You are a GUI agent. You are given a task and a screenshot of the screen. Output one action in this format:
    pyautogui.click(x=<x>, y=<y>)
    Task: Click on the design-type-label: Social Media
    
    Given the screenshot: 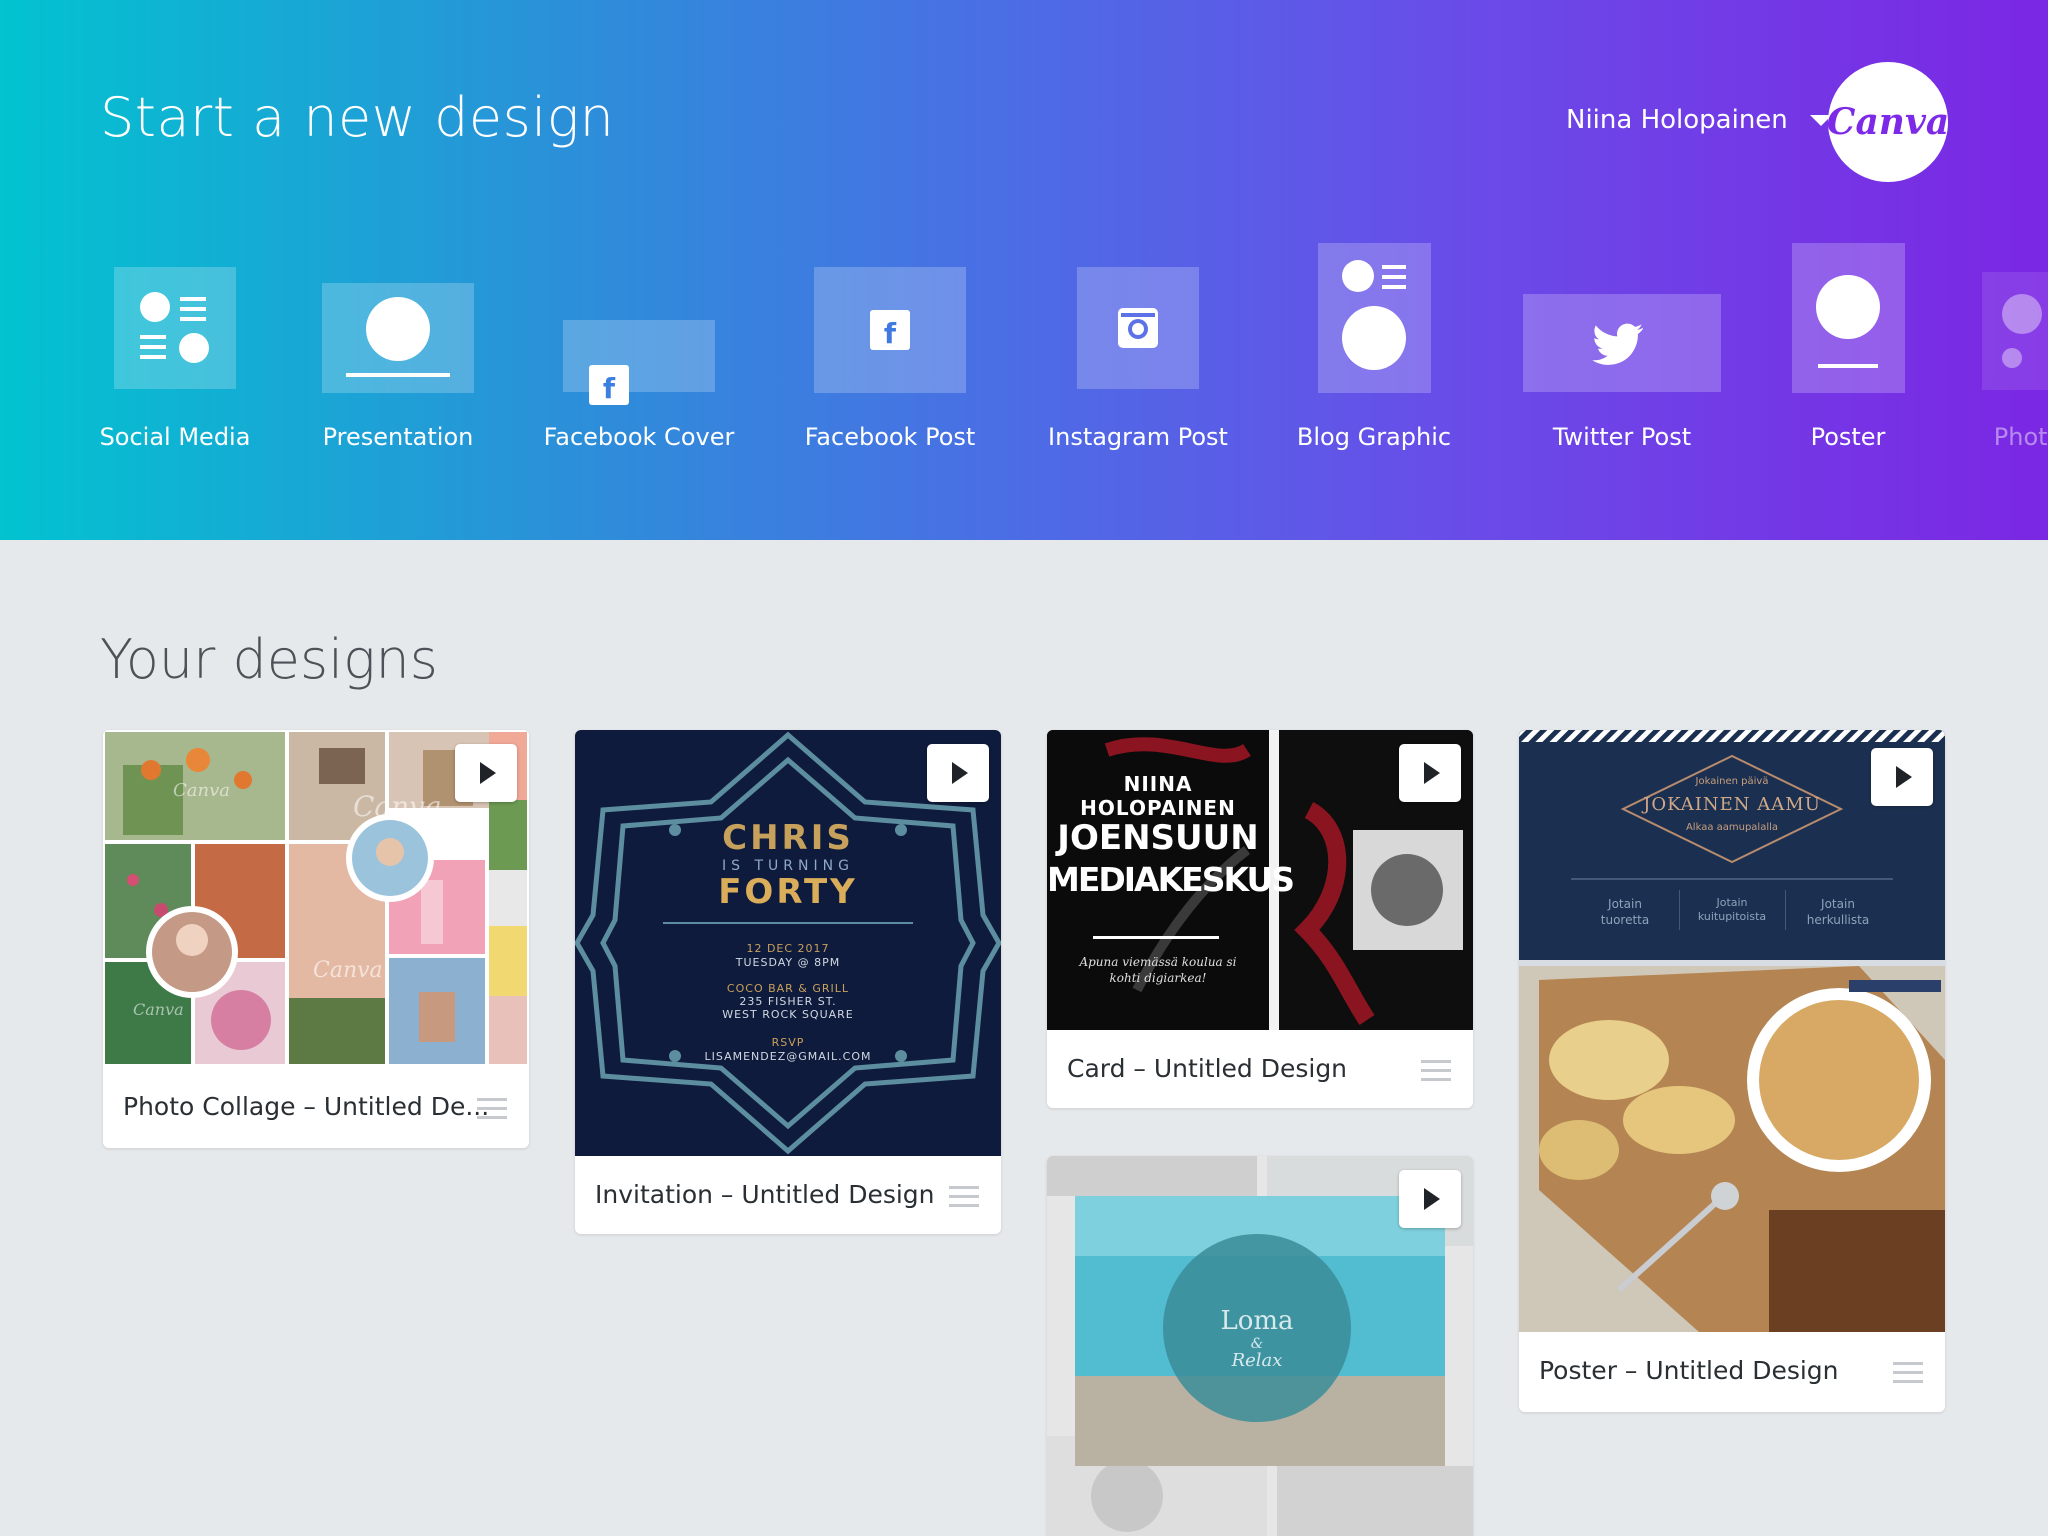 What is the action you would take?
    pyautogui.click(x=175, y=437)
    